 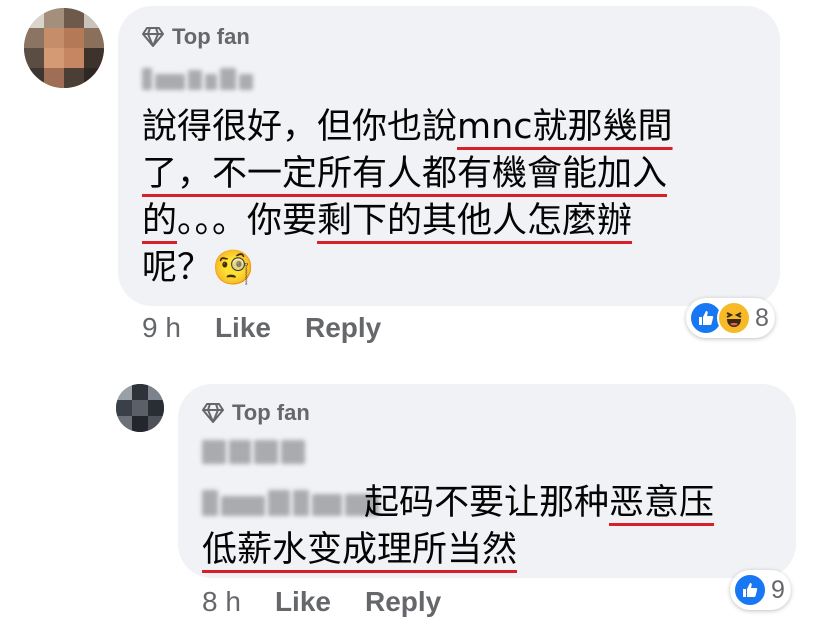 I want to click on comment-line: 呢？🧐, so click(x=407, y=268).